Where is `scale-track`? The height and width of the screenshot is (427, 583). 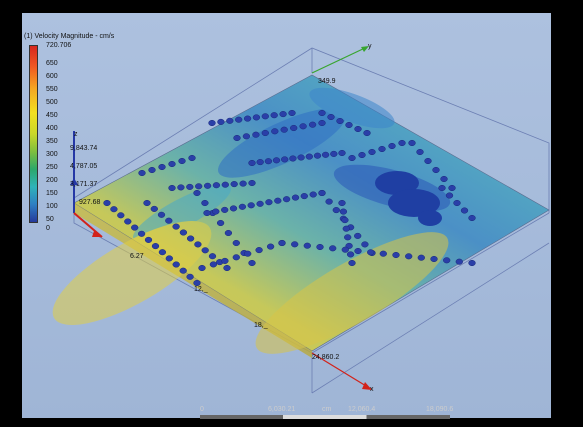 scale-track is located at coordinates (325, 417).